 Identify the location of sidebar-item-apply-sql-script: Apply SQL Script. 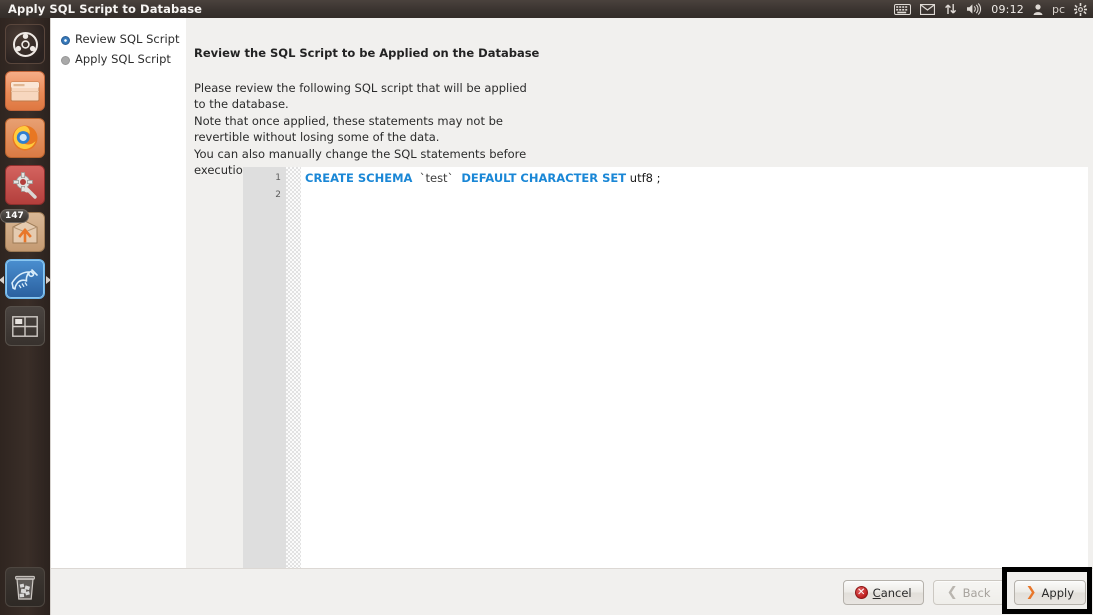
(123, 60).